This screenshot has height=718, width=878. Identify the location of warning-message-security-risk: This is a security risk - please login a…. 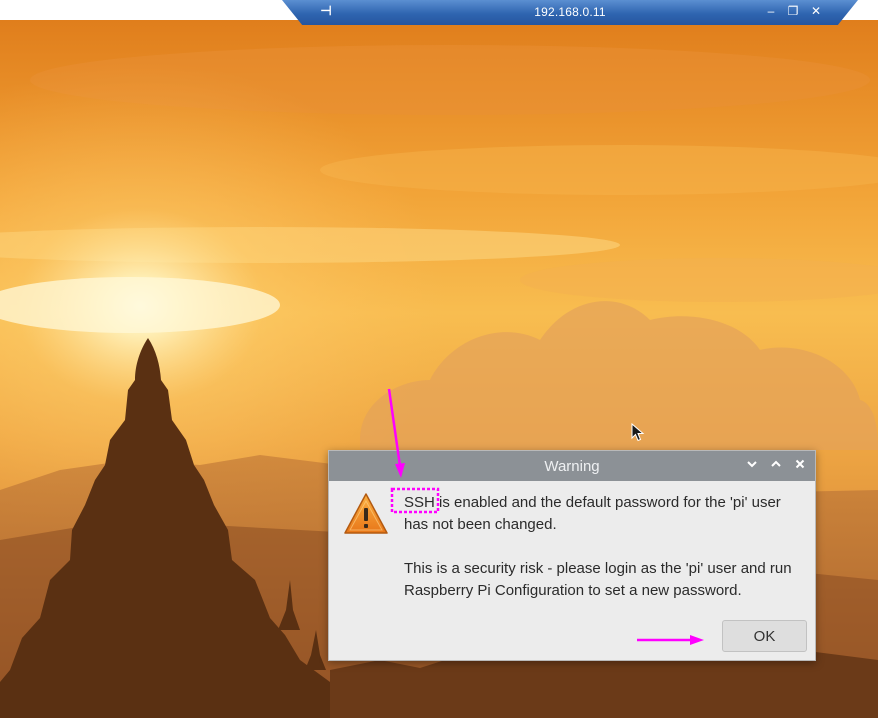
(598, 579).